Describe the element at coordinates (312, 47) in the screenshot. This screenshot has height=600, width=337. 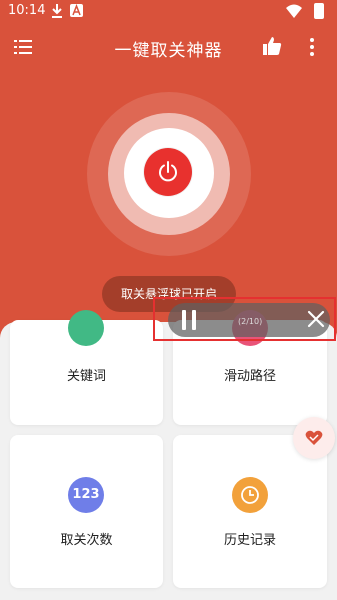
I see `more-options-icon` at that location.